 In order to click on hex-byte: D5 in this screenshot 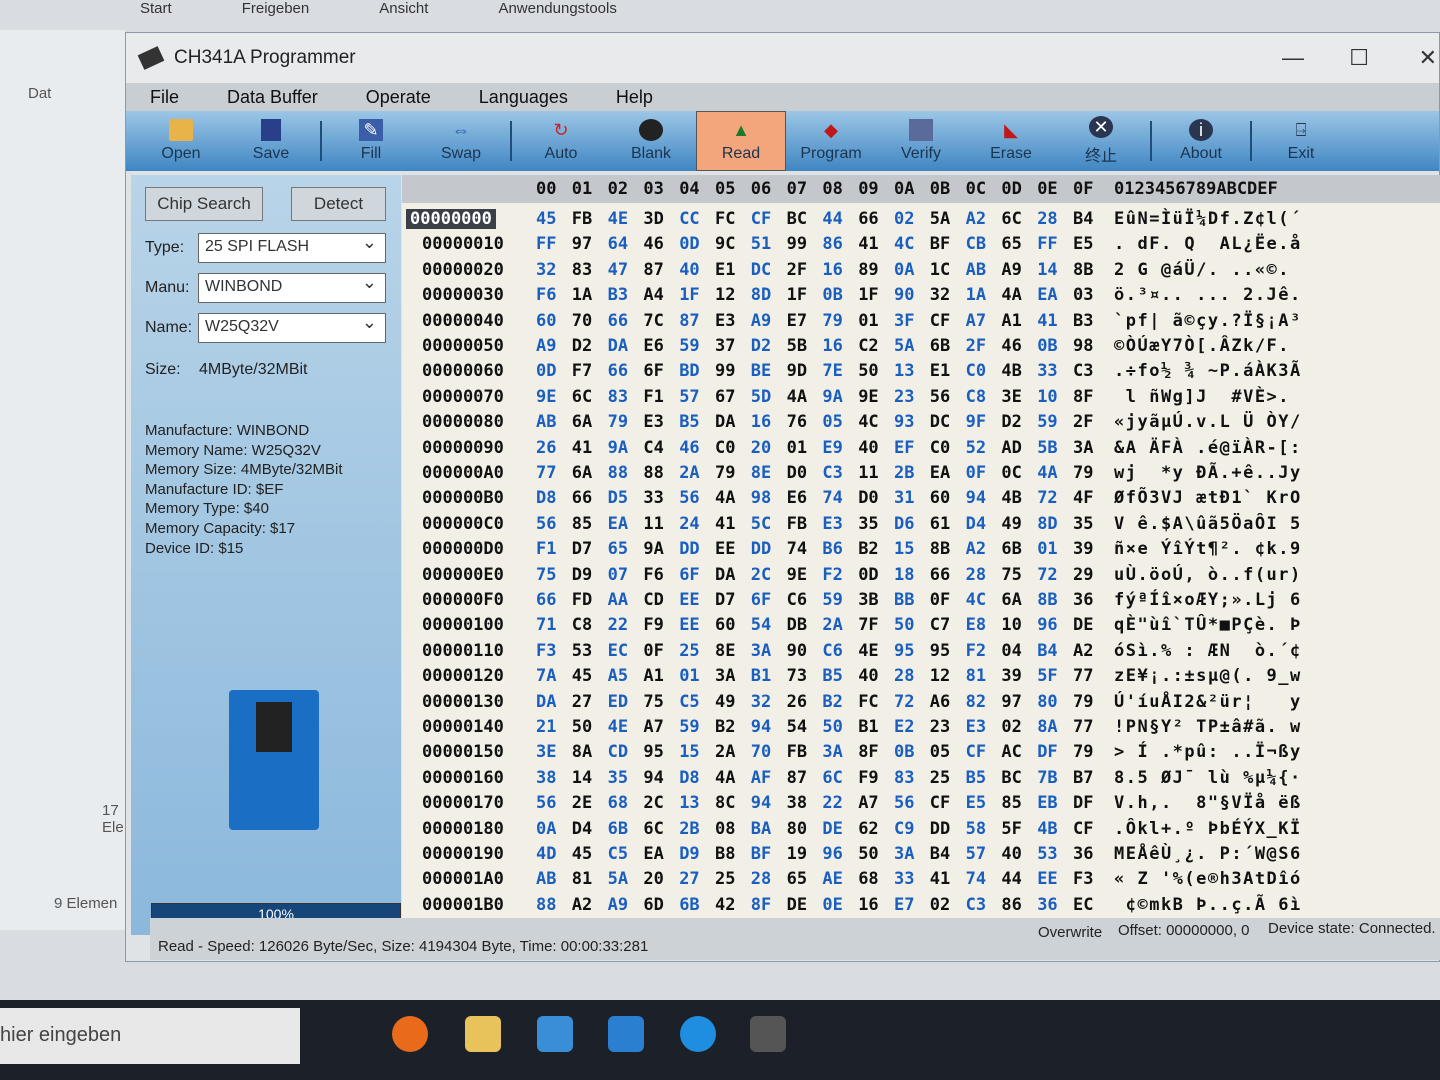, I will do `click(618, 498)`.